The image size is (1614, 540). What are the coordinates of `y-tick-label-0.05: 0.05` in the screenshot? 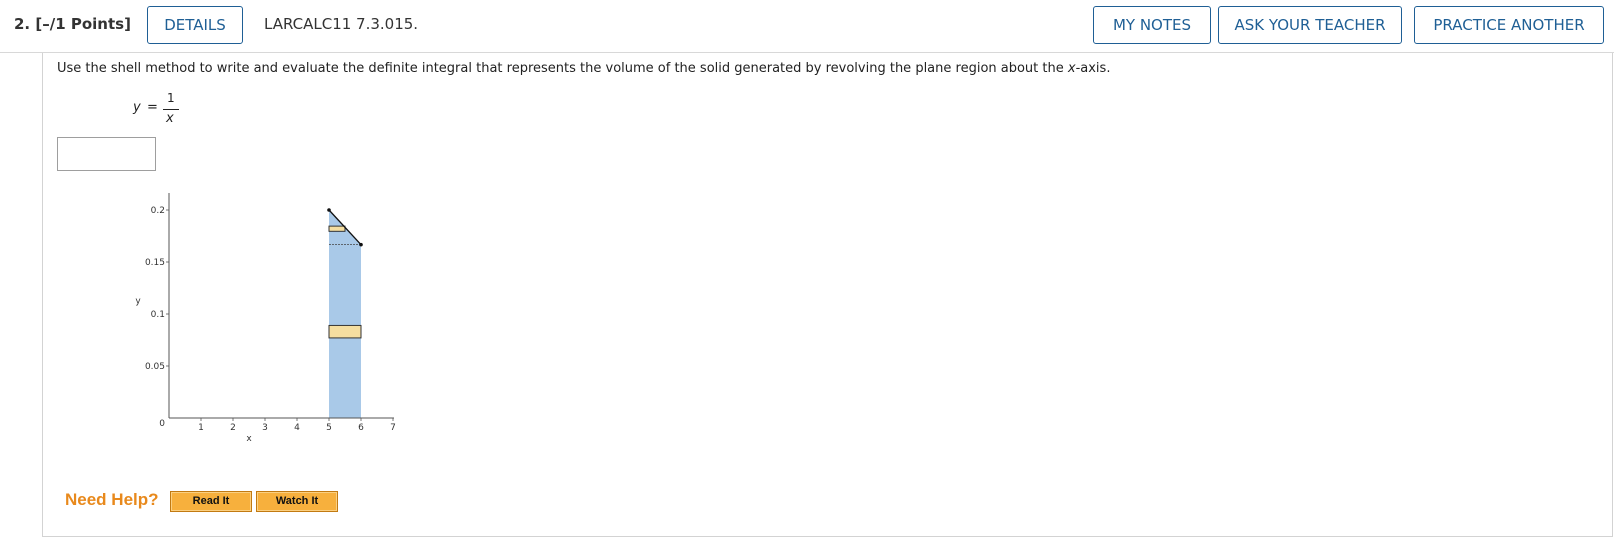 It's located at (155, 367).